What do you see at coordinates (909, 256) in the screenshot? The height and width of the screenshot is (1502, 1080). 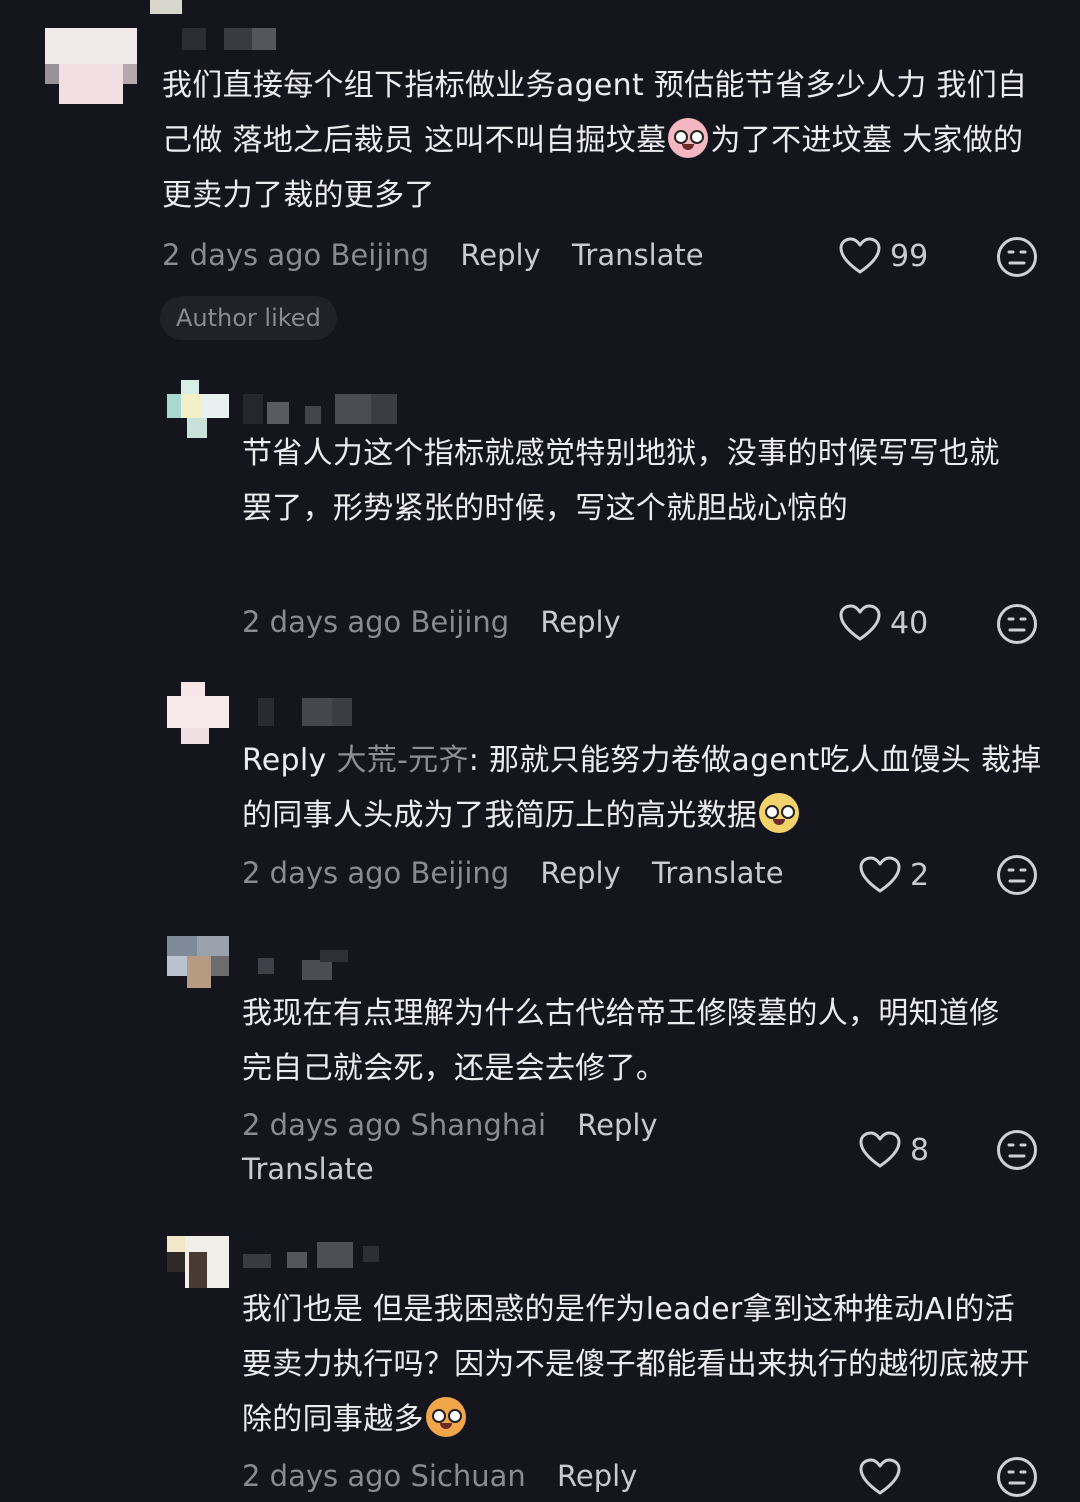 I see `like-count: 99` at bounding box center [909, 256].